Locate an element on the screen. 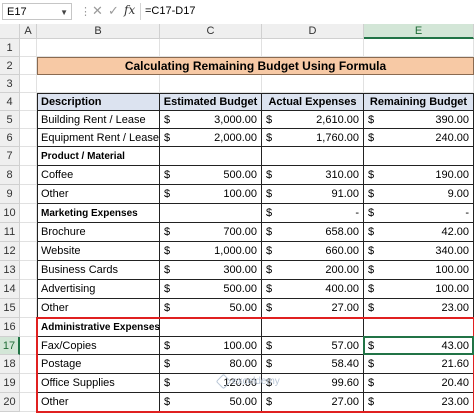 The width and height of the screenshot is (474, 413). item-rem-cell: $190.00 is located at coordinates (419, 175).